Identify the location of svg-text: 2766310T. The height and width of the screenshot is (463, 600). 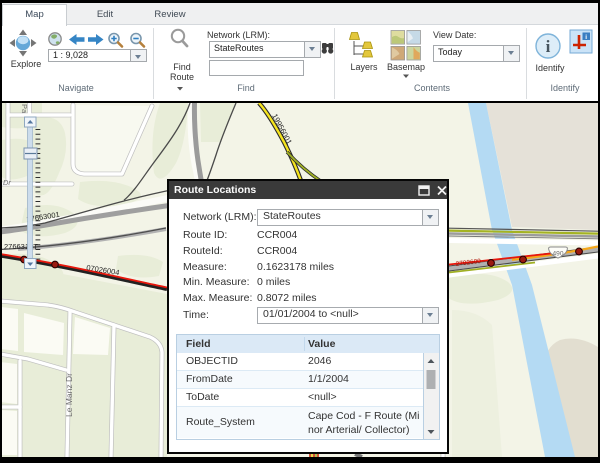
(21, 246).